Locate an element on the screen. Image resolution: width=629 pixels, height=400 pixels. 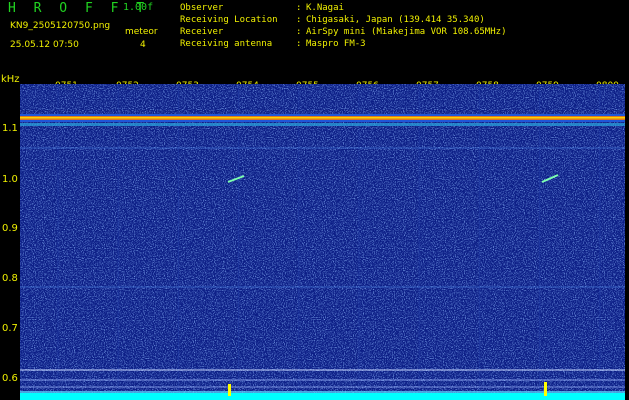
file-name: KN9_2505120750.png is located at coordinates (60, 26).